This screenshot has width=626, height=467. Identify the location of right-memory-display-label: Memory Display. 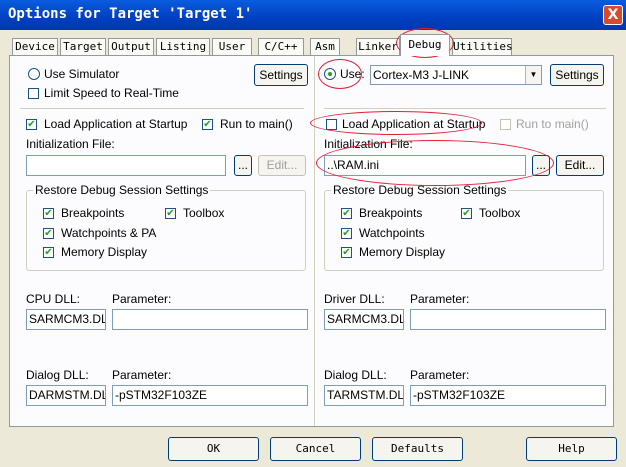
(402, 252).